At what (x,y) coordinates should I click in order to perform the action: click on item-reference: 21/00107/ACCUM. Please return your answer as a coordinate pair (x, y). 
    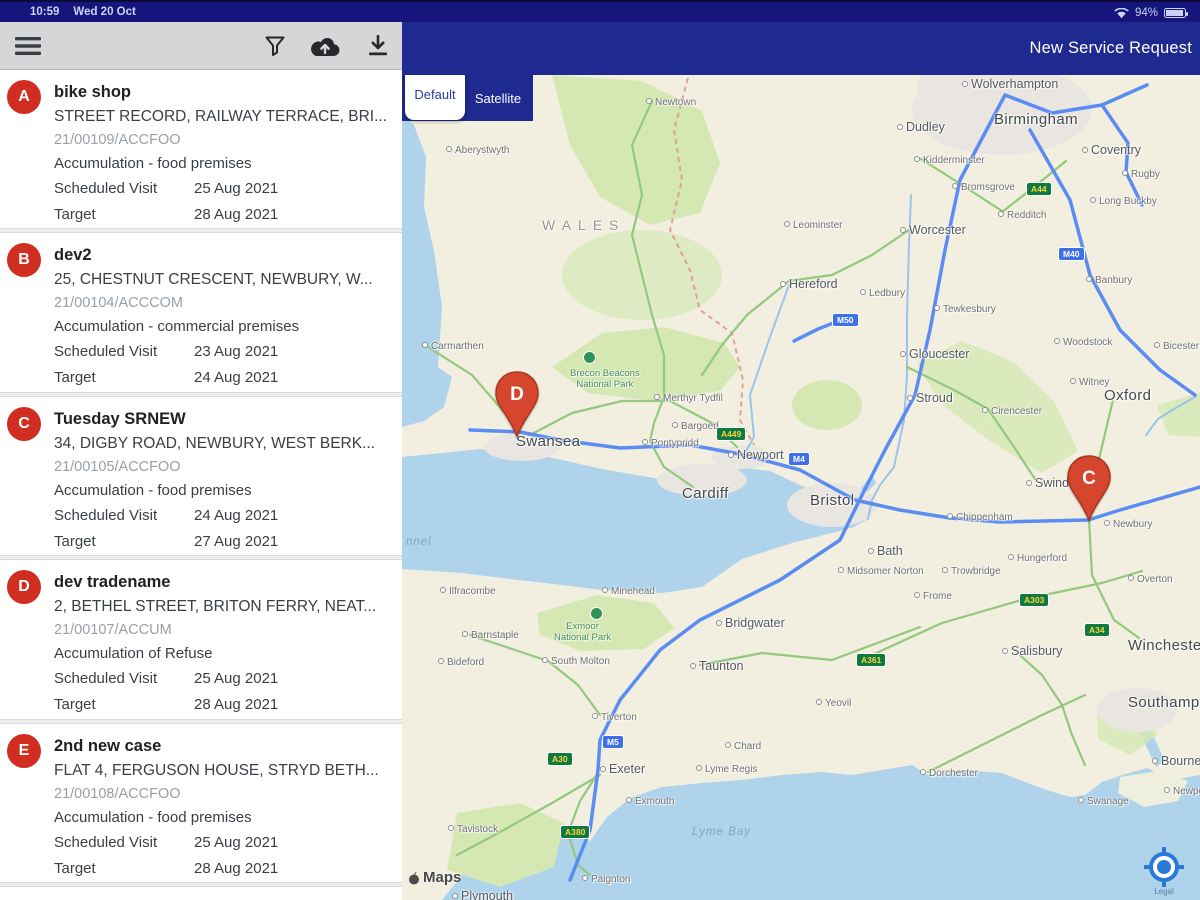
    Looking at the image, I should click on (113, 630).